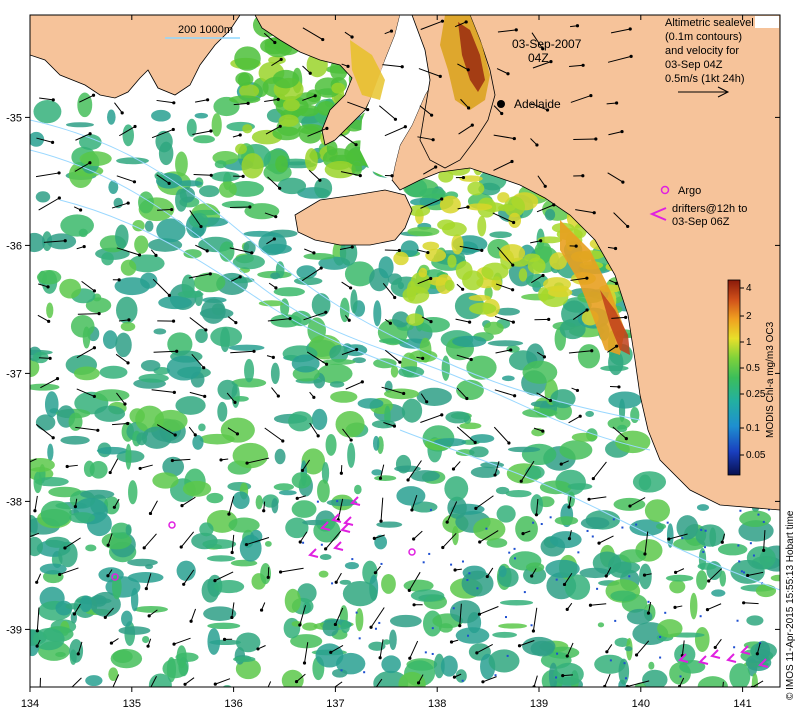  What do you see at coordinates (30, 704) in the screenshot?
I see `x-tick-label: 134` at bounding box center [30, 704].